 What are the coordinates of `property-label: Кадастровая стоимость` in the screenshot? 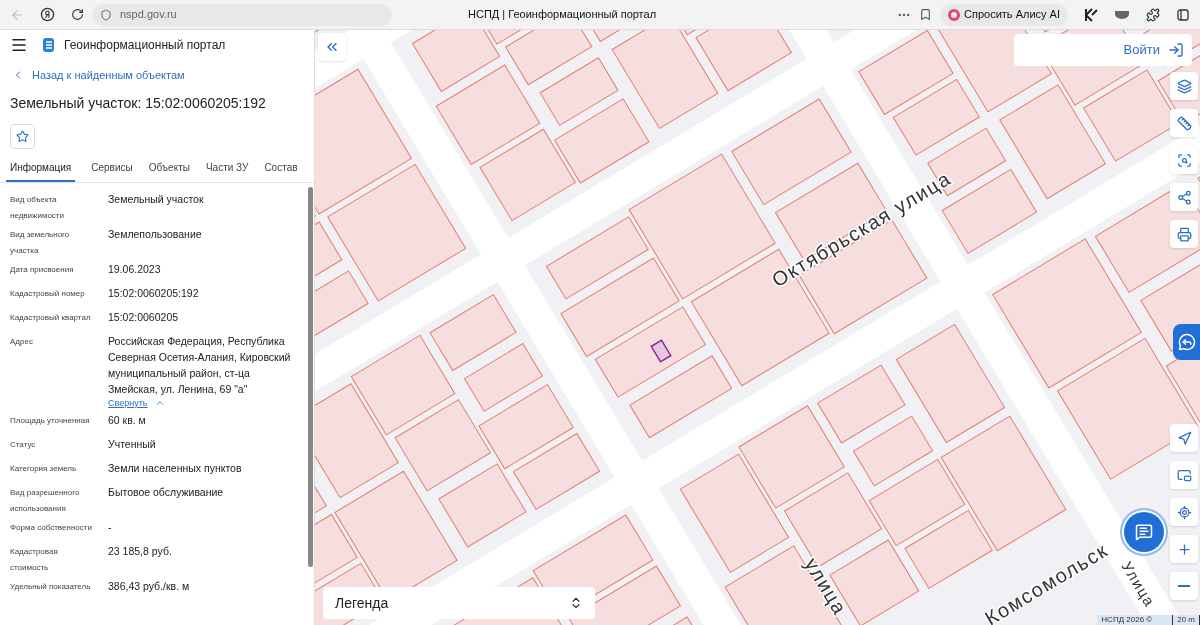 It's located at (34, 560).